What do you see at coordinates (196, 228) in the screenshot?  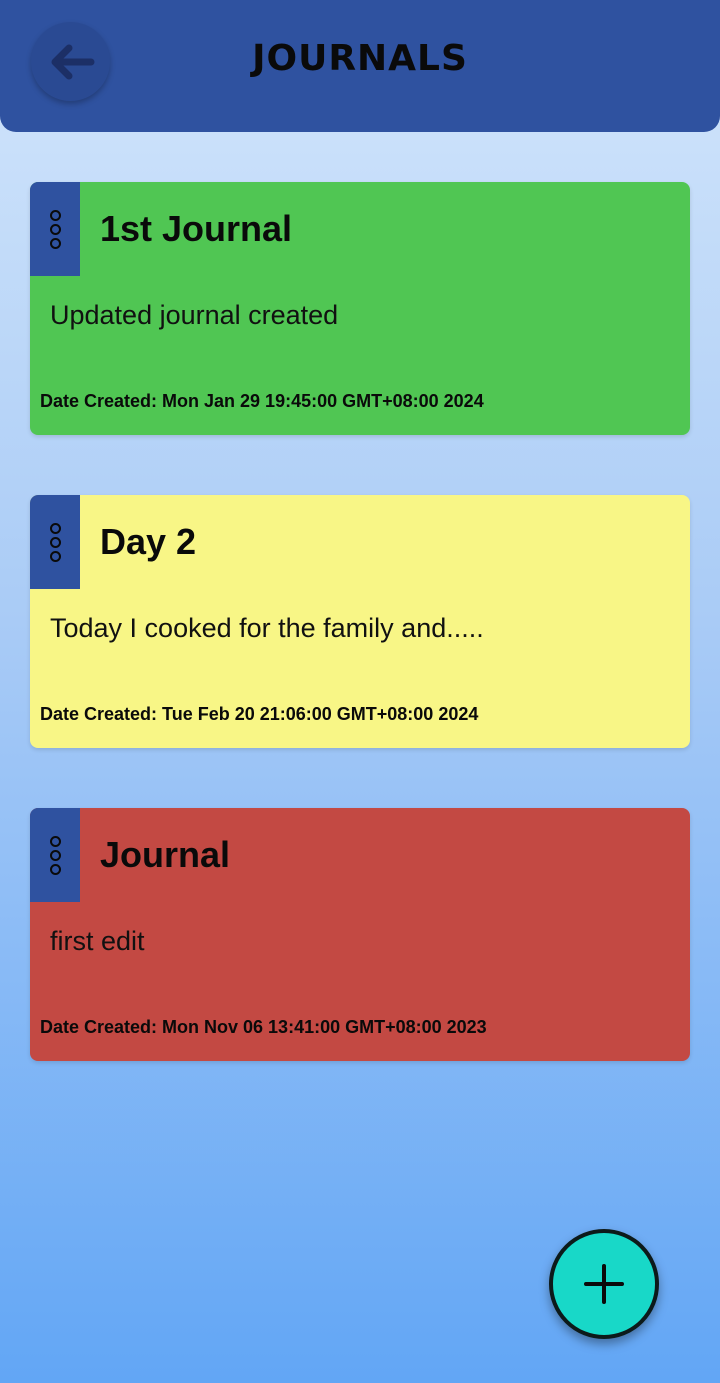 I see `journal-title: 1st Journal` at bounding box center [196, 228].